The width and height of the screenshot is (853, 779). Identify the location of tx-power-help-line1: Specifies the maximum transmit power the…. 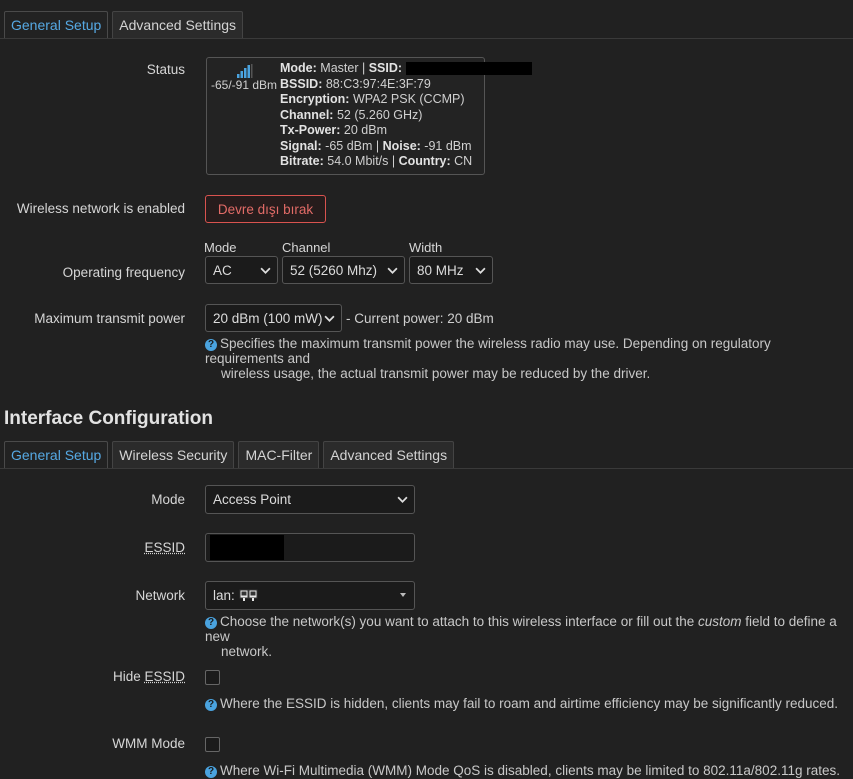
(488, 351).